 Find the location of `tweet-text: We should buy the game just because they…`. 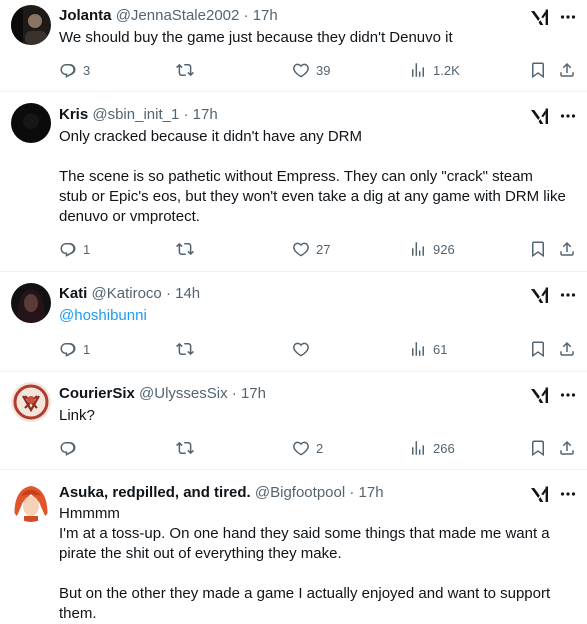

tweet-text: We should buy the game just because they… is located at coordinates (316, 38).